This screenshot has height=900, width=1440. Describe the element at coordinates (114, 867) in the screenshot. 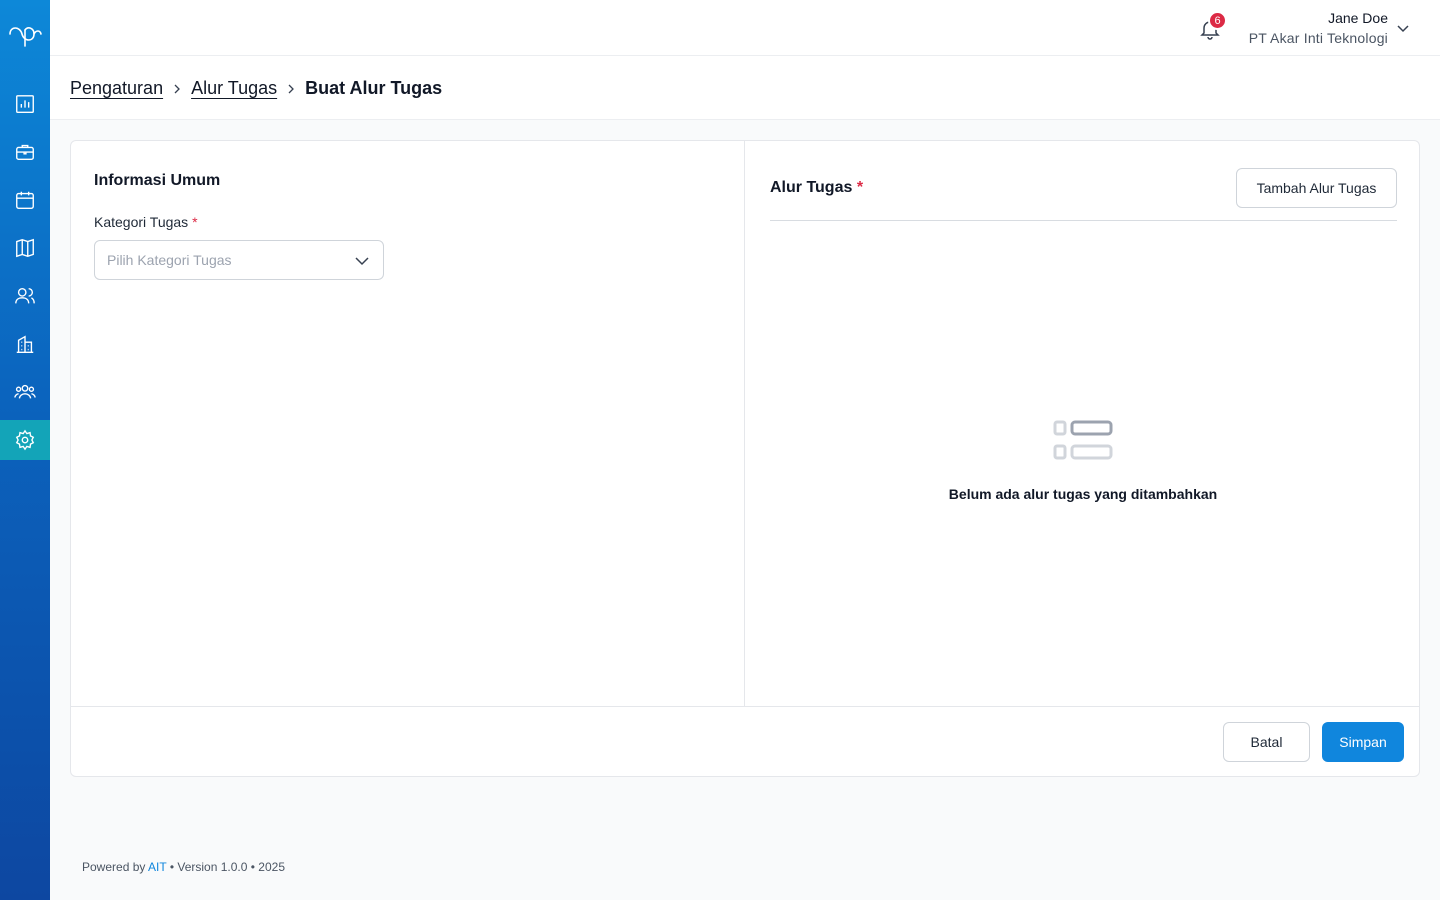

I see `powered-by-text: Powered by` at that location.